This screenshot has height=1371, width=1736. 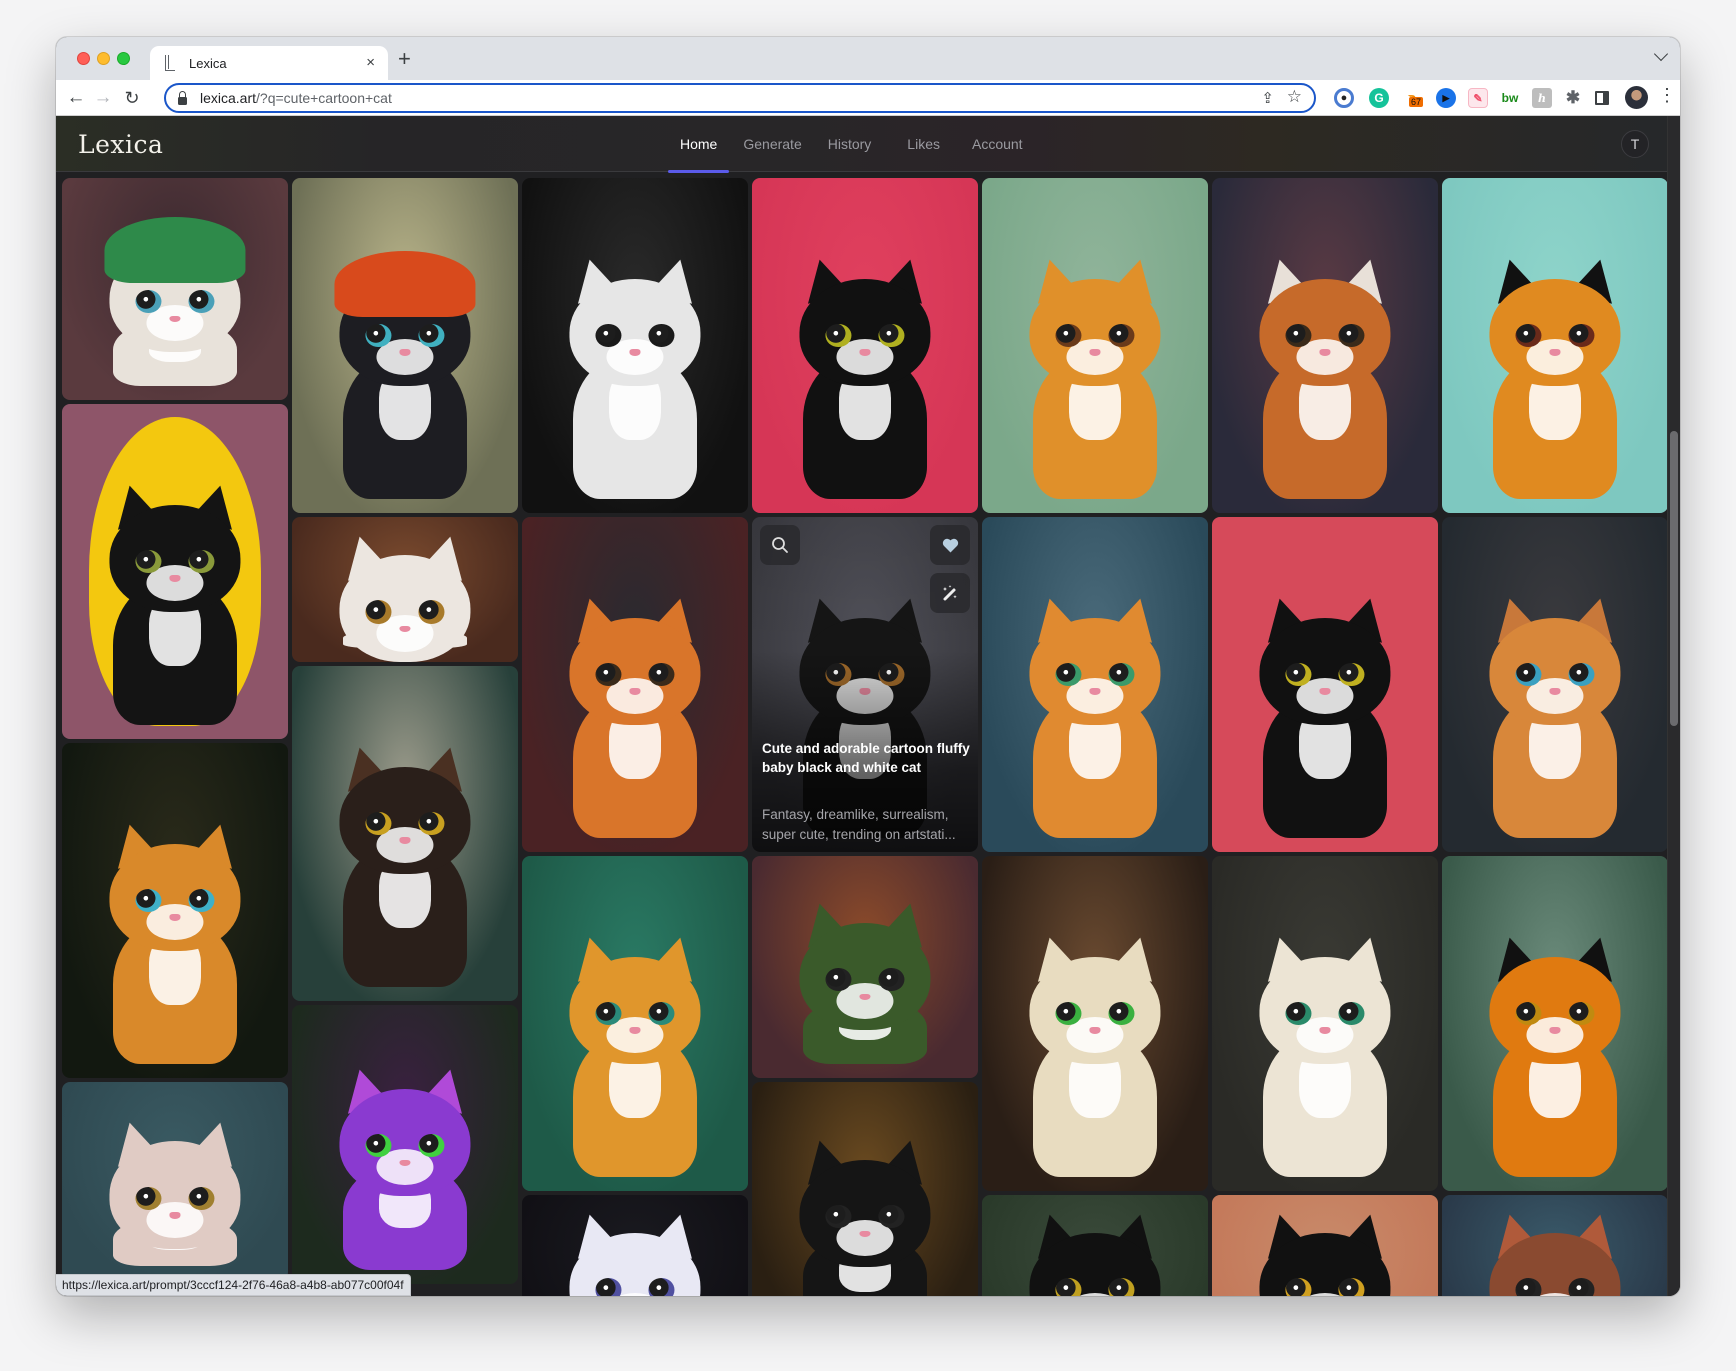 I want to click on scrollbar-thumb, so click(x=1674, y=578).